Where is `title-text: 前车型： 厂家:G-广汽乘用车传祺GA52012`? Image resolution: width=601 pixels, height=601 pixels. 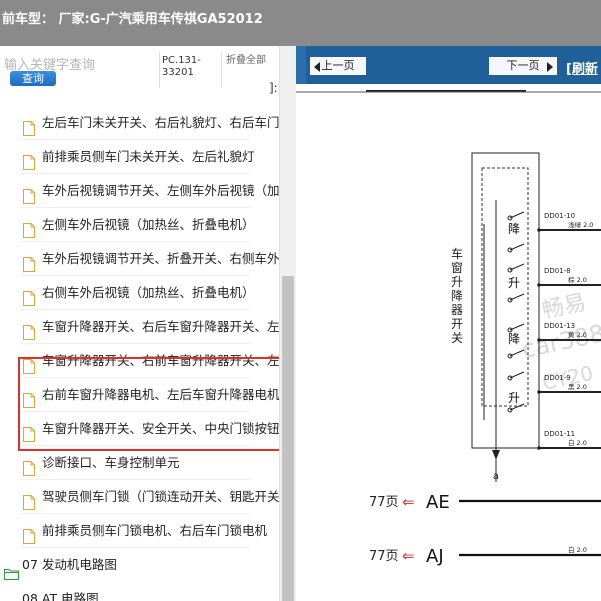
title-text: 前车型： 厂家:G-广汽乘用车传祺GA52012 is located at coordinates (132, 19).